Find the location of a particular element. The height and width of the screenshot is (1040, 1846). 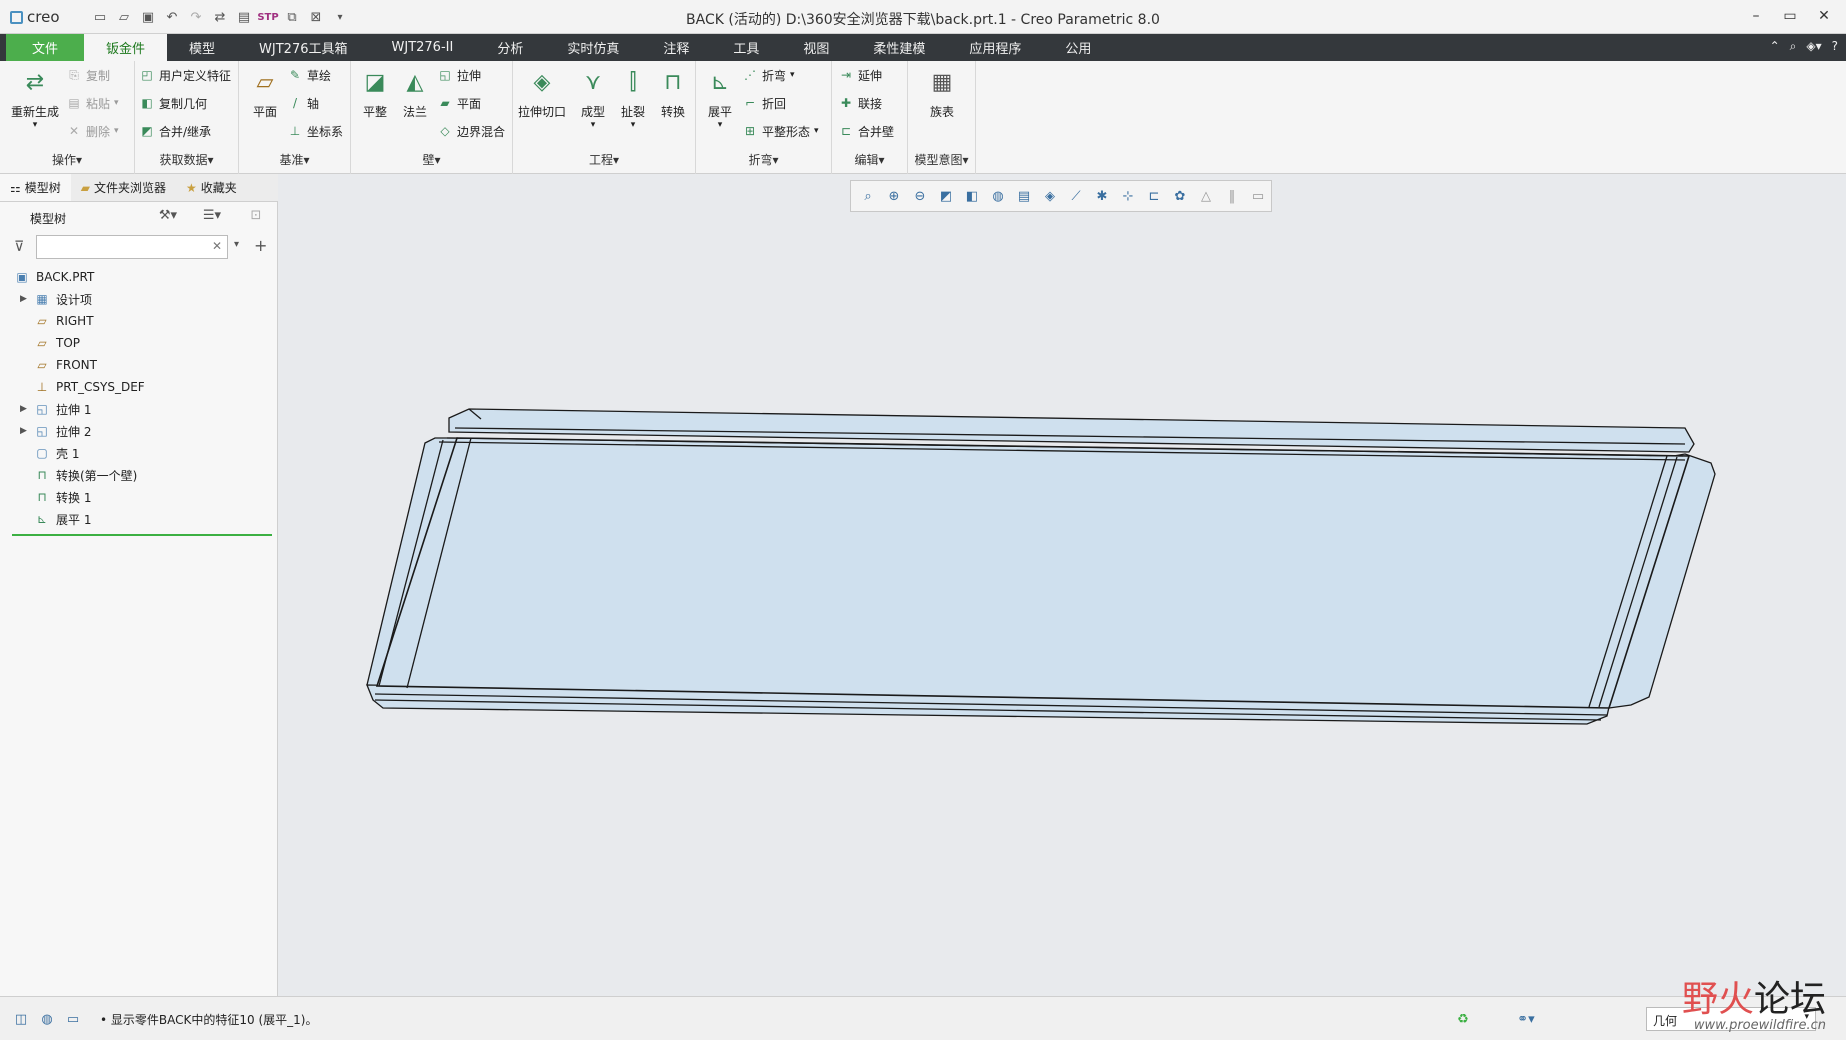

tree-row: ▶ ◱ 拉伸 2 is located at coordinates (139, 431).